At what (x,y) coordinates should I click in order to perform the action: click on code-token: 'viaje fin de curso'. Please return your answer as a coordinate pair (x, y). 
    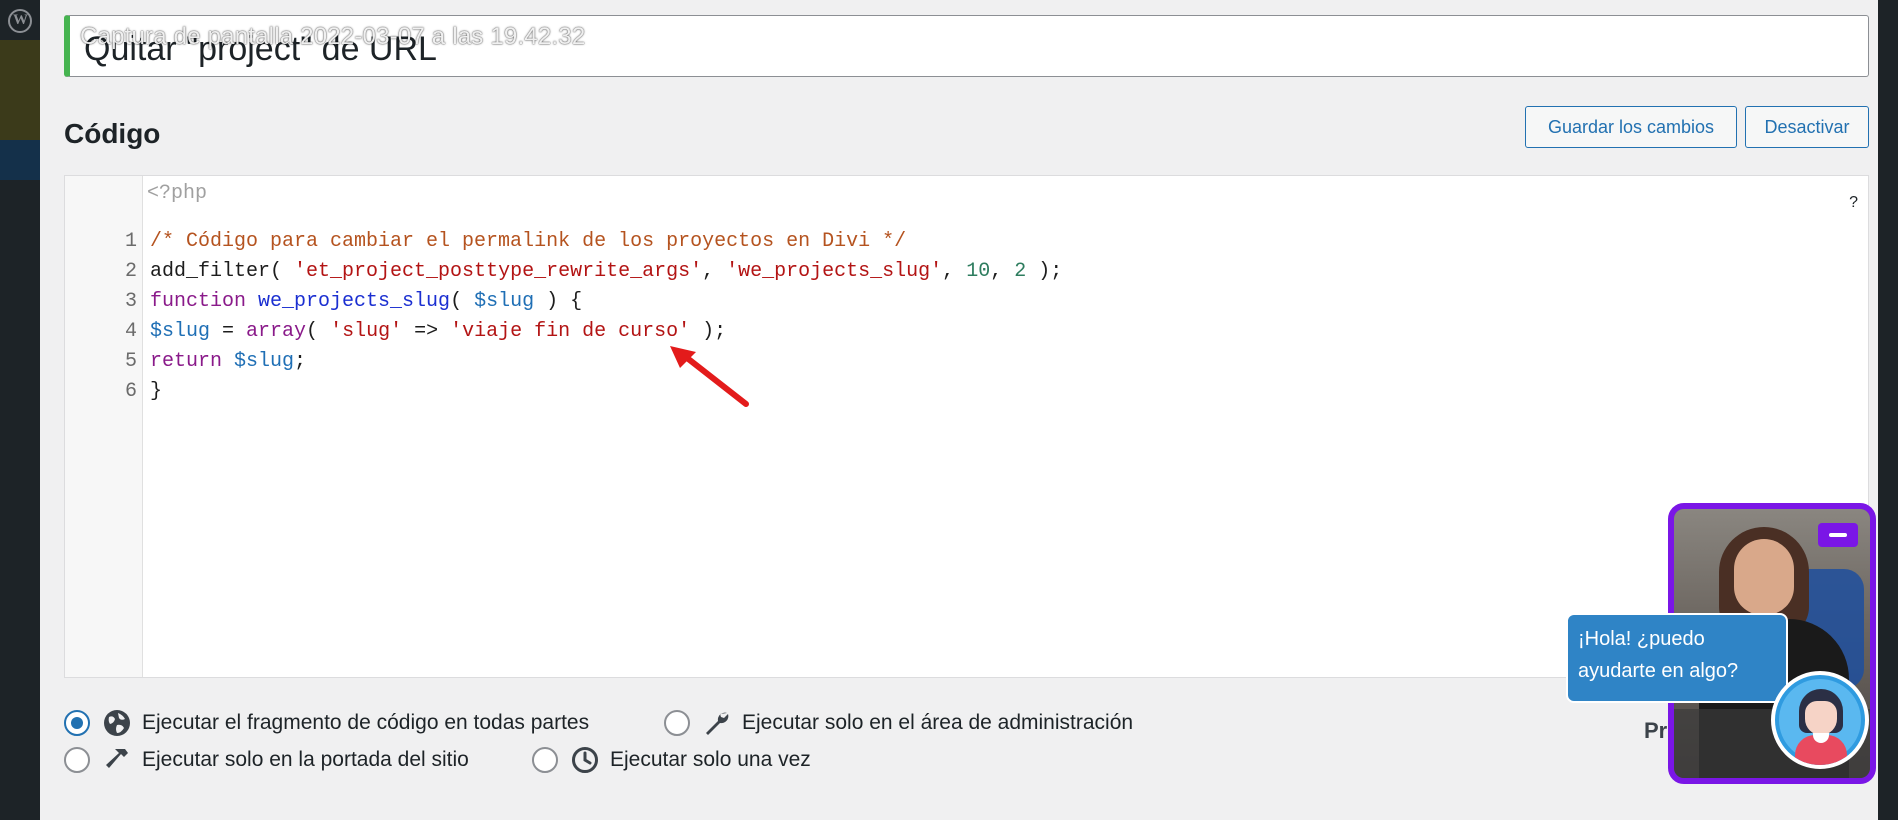
    Looking at the image, I should click on (570, 331).